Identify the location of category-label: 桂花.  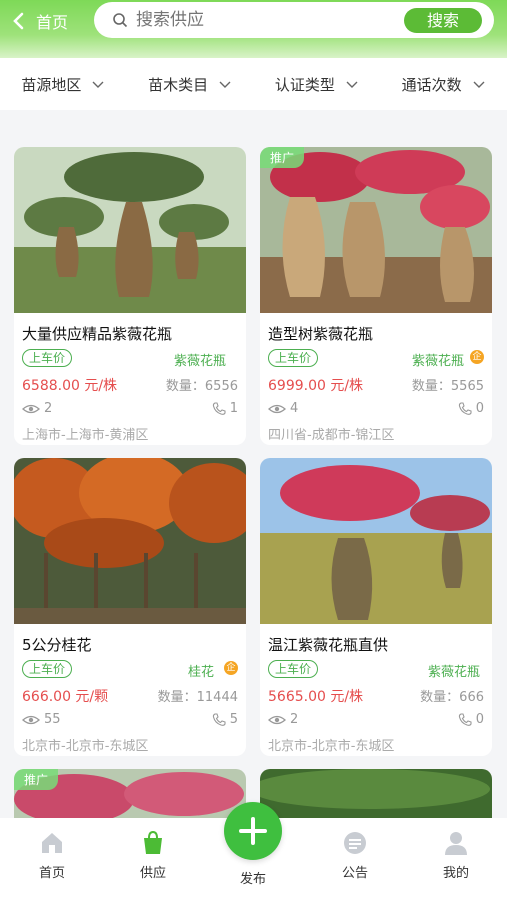
(200, 672).